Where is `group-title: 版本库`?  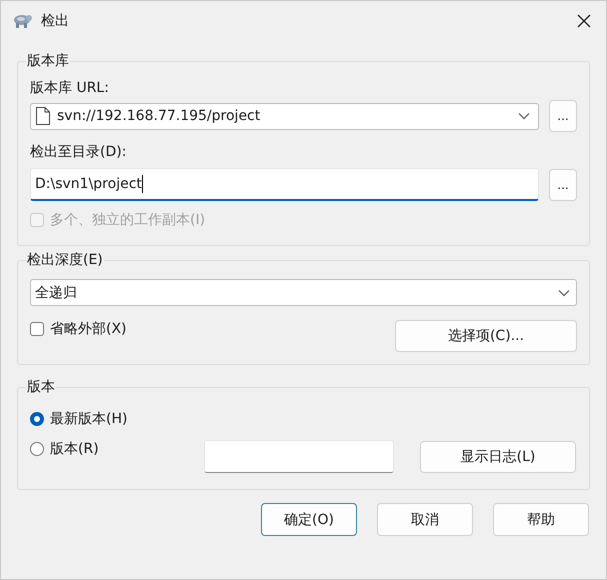
group-title: 版本库 is located at coordinates (48, 61).